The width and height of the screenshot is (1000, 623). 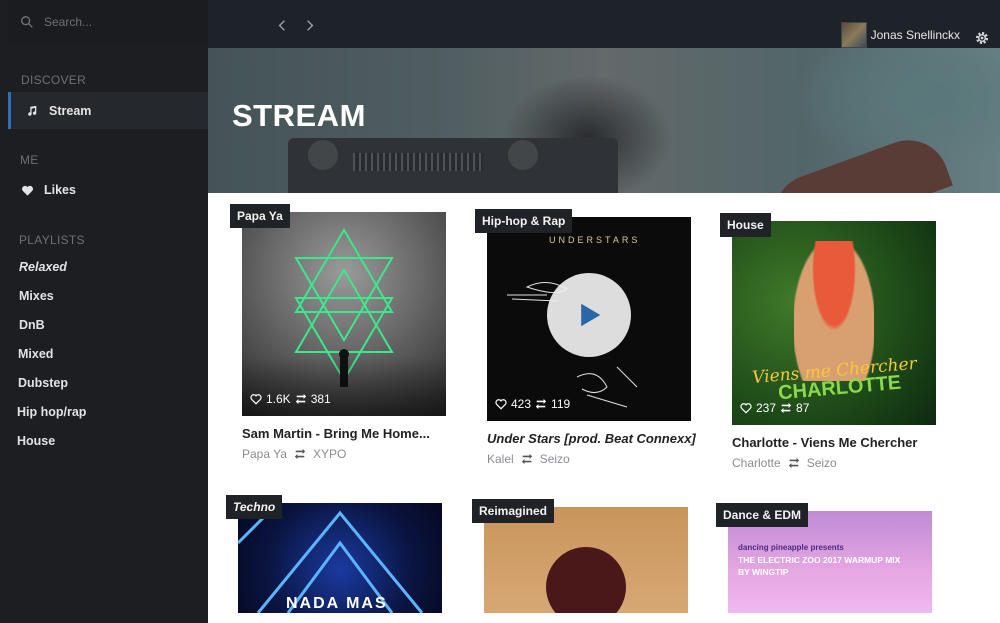 I want to click on like-count: 423, so click(x=521, y=404).